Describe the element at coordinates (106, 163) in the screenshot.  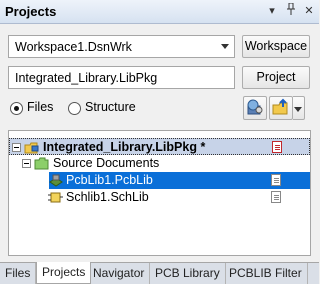
I see `tree-folder-label: Source Documents` at that location.